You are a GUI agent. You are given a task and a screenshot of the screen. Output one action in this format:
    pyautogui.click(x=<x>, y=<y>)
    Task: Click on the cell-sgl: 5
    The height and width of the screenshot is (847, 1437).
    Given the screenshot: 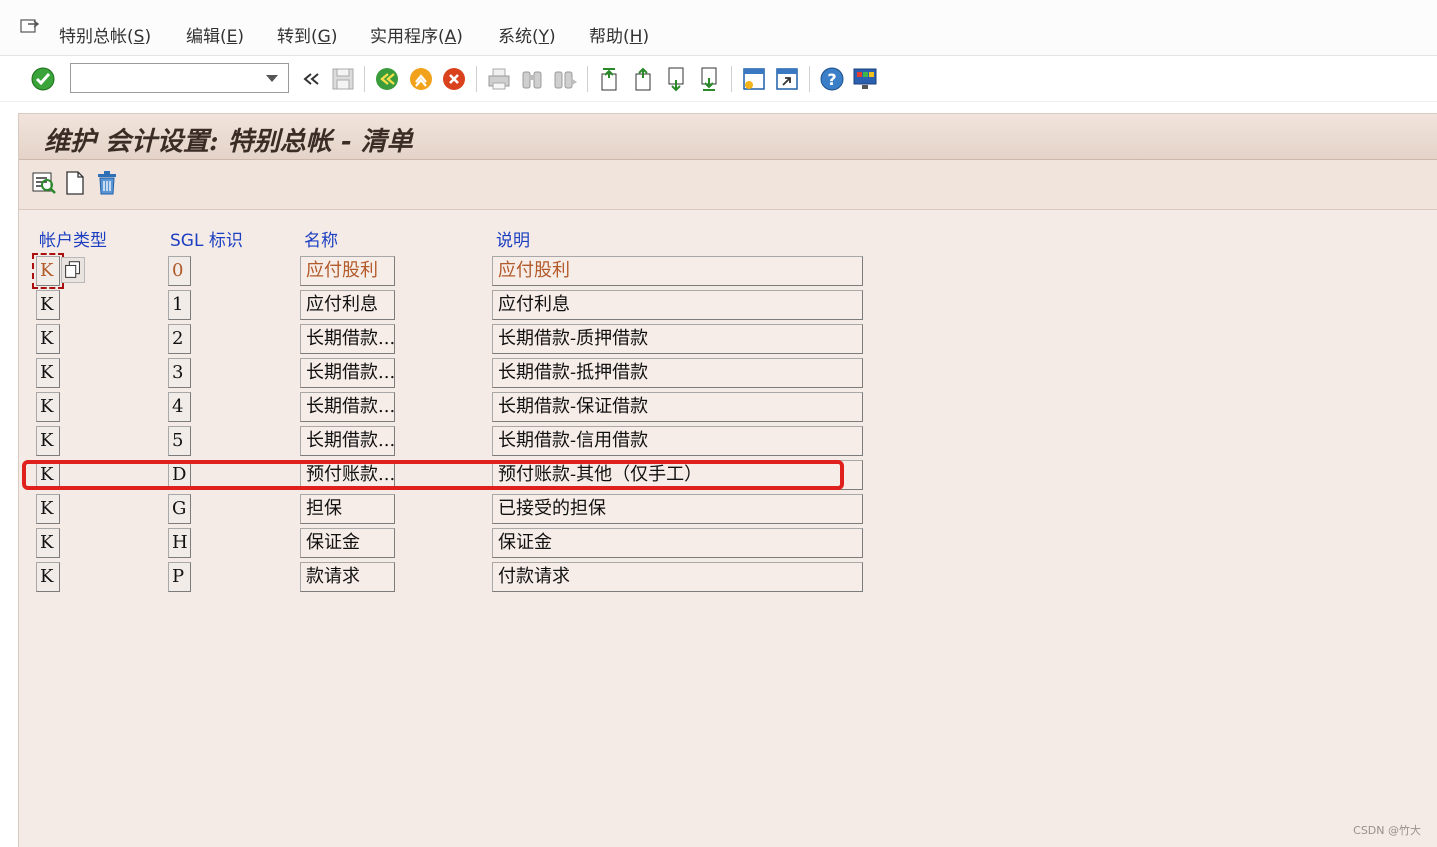 What is the action you would take?
    pyautogui.click(x=179, y=441)
    